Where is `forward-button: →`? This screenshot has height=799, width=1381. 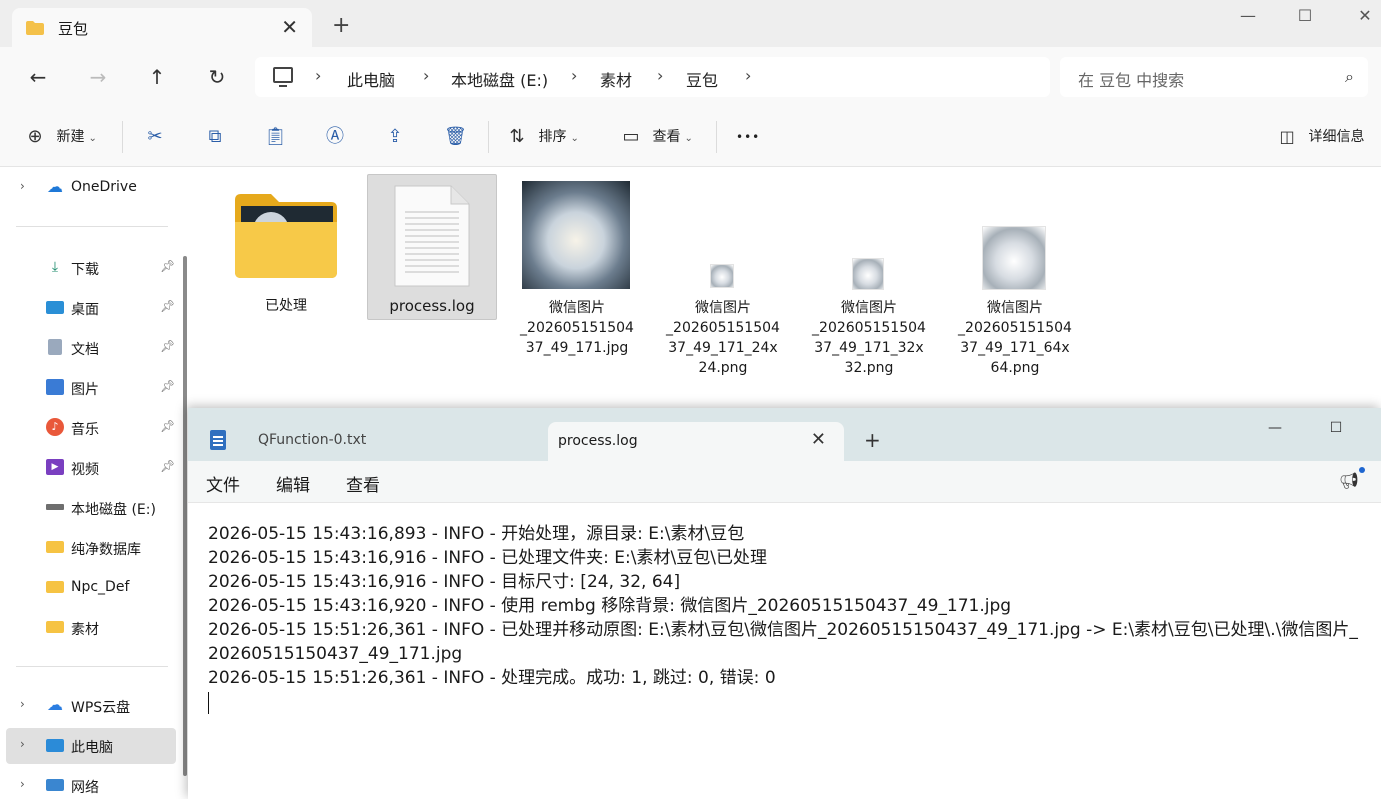 forward-button: → is located at coordinates (98, 77).